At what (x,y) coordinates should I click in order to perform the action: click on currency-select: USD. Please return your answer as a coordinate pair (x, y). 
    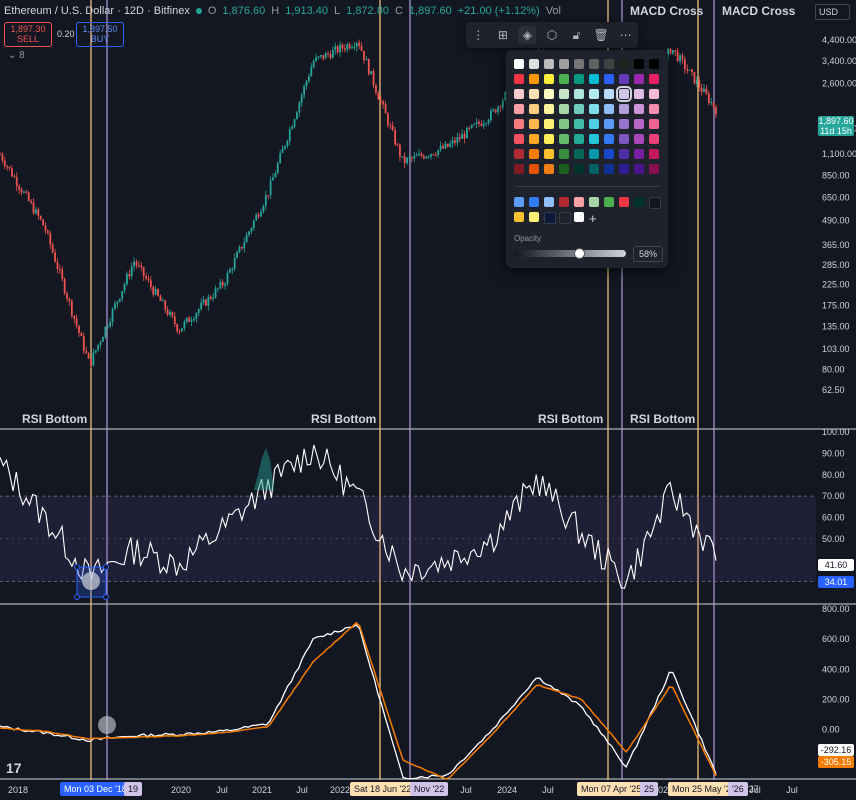
    Looking at the image, I should click on (832, 12).